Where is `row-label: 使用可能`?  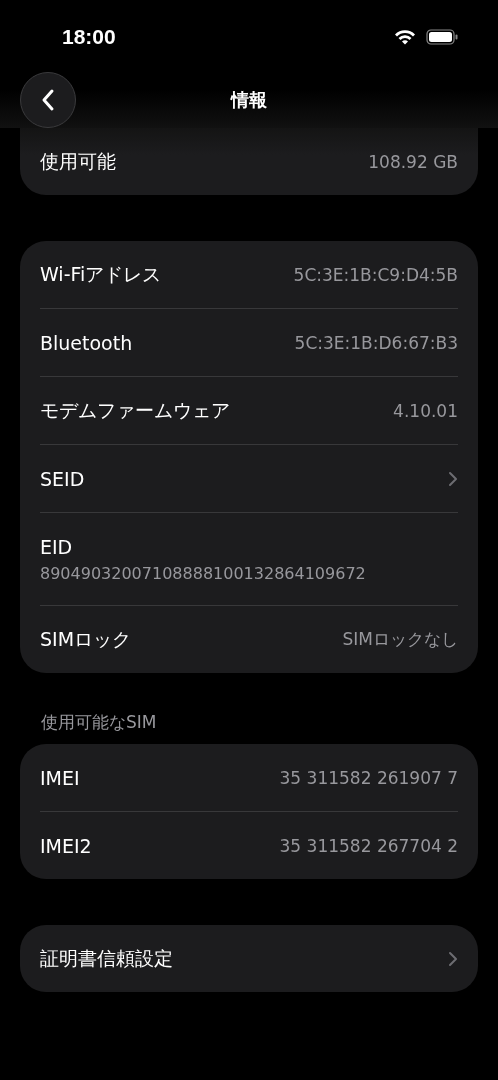
row-label: 使用可能 is located at coordinates (78, 161).